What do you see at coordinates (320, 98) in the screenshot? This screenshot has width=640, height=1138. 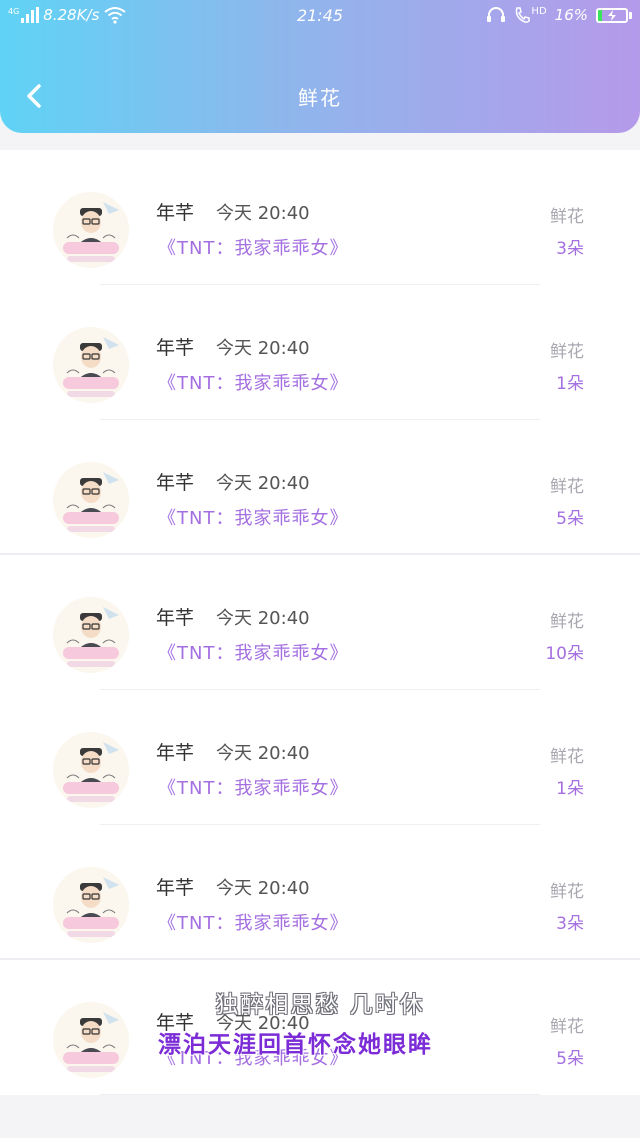 I see `page-title: 鲜花` at bounding box center [320, 98].